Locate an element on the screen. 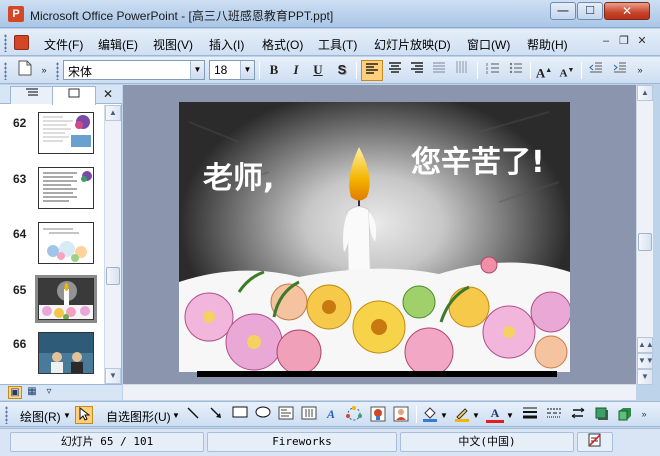 This screenshot has height=456, width=660. increase-indent-icon is located at coordinates (620, 70).